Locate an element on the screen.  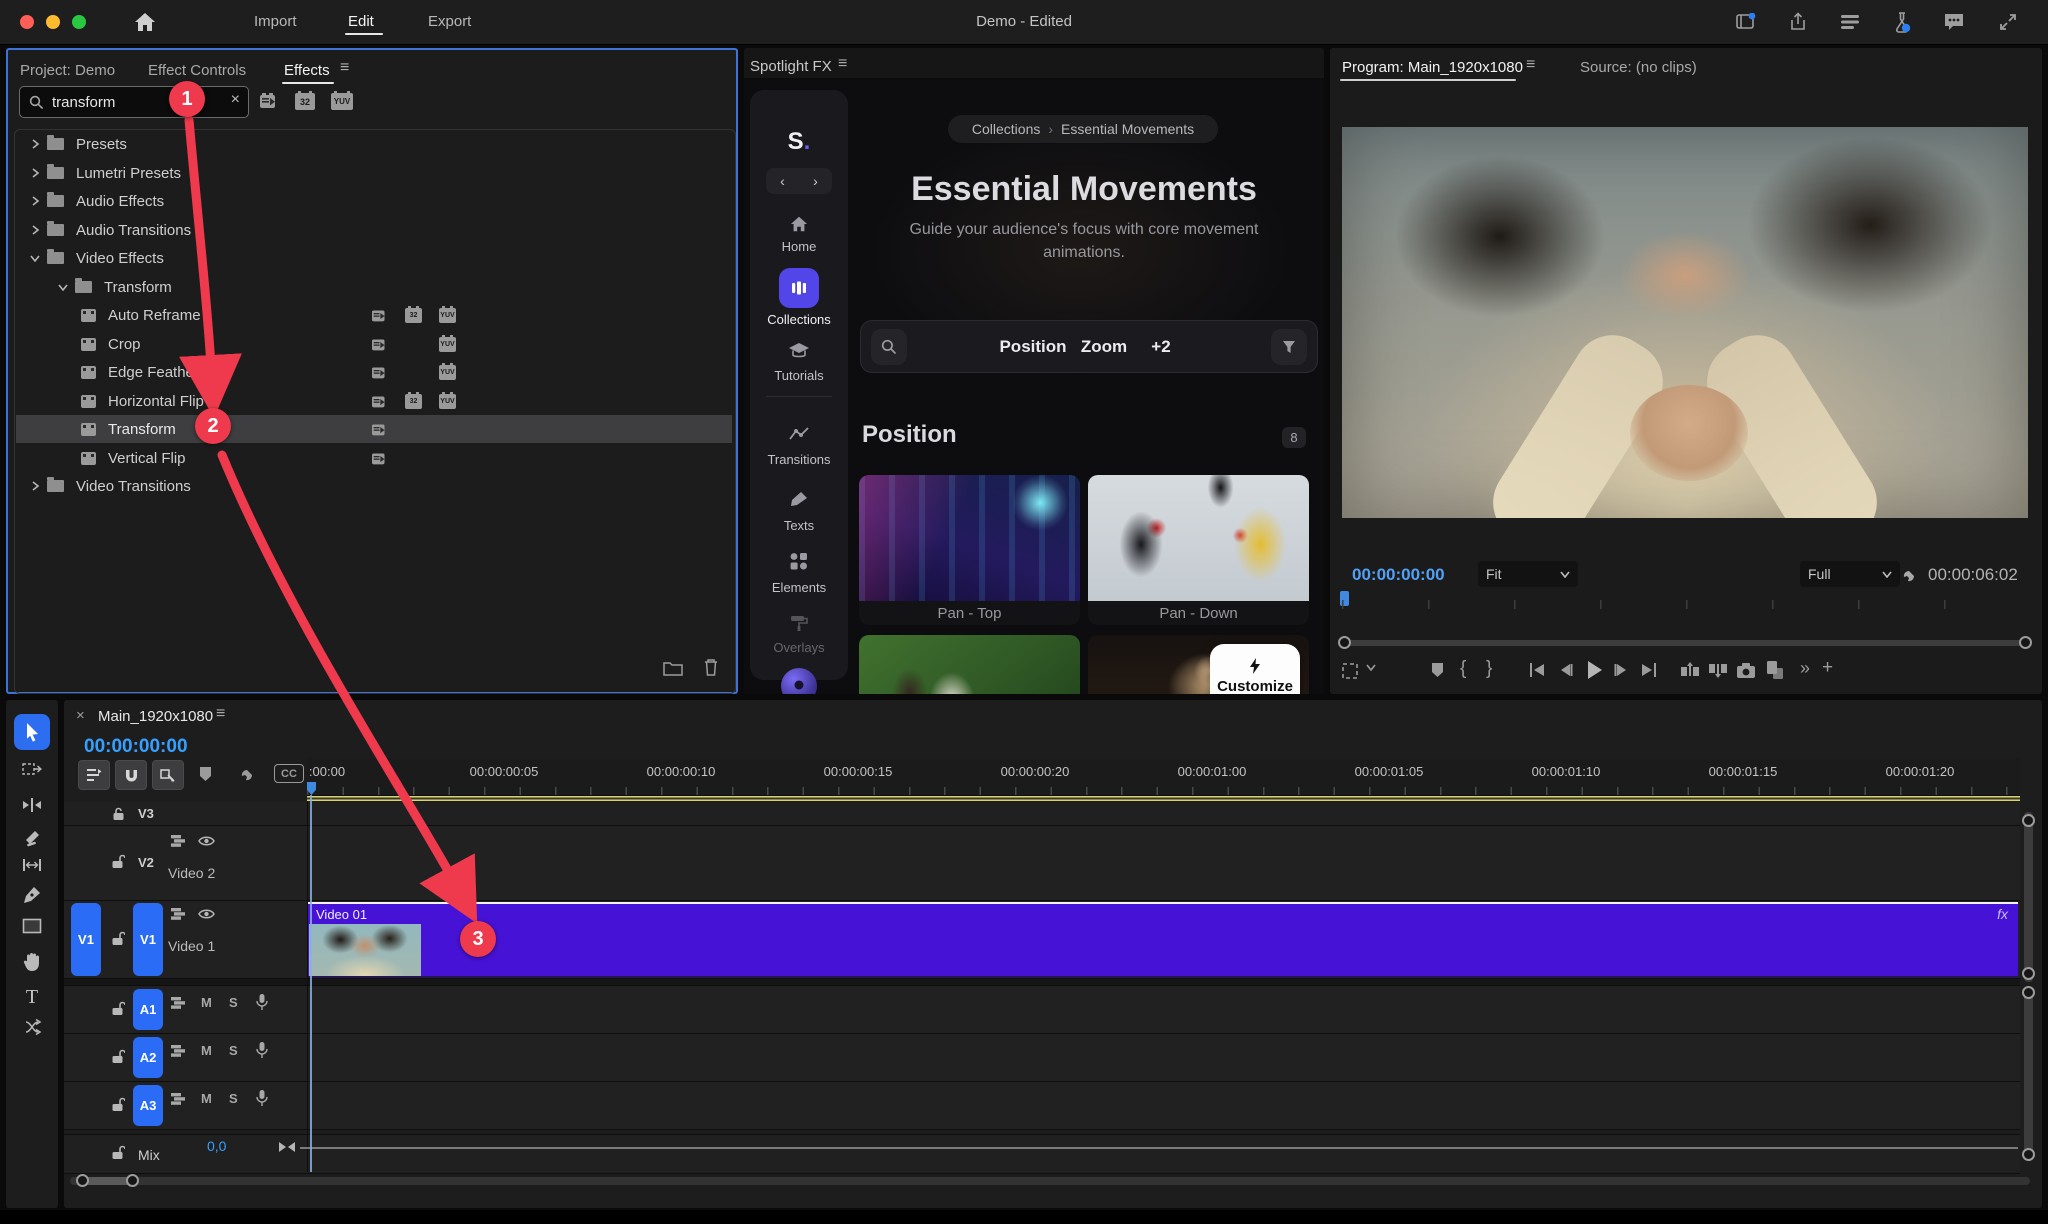
video-v-scrollbar is located at coordinates (2028, 897).